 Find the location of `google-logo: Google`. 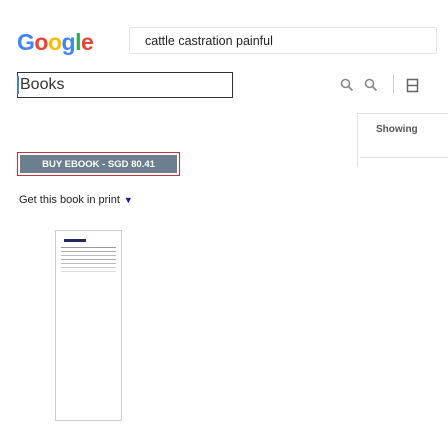

google-logo: Google is located at coordinates (55, 42).